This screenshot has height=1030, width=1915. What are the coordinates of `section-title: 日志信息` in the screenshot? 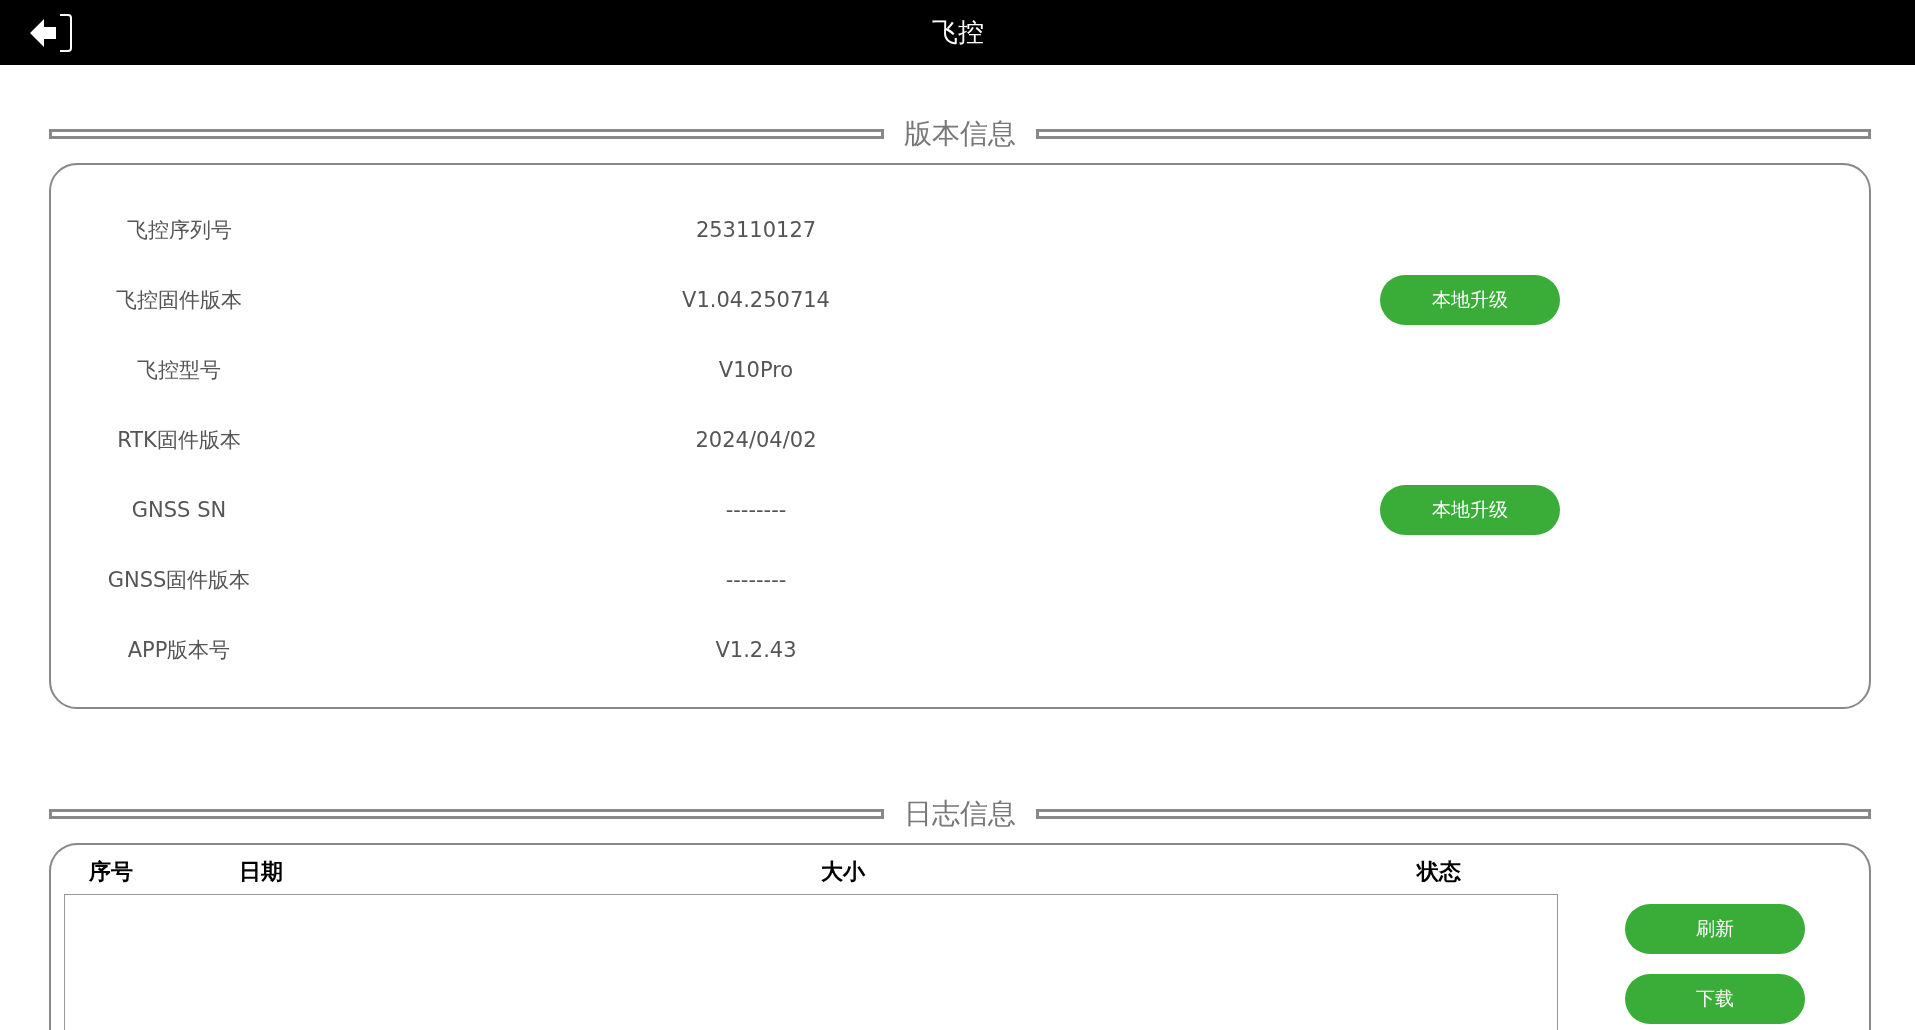 It's located at (960, 814).